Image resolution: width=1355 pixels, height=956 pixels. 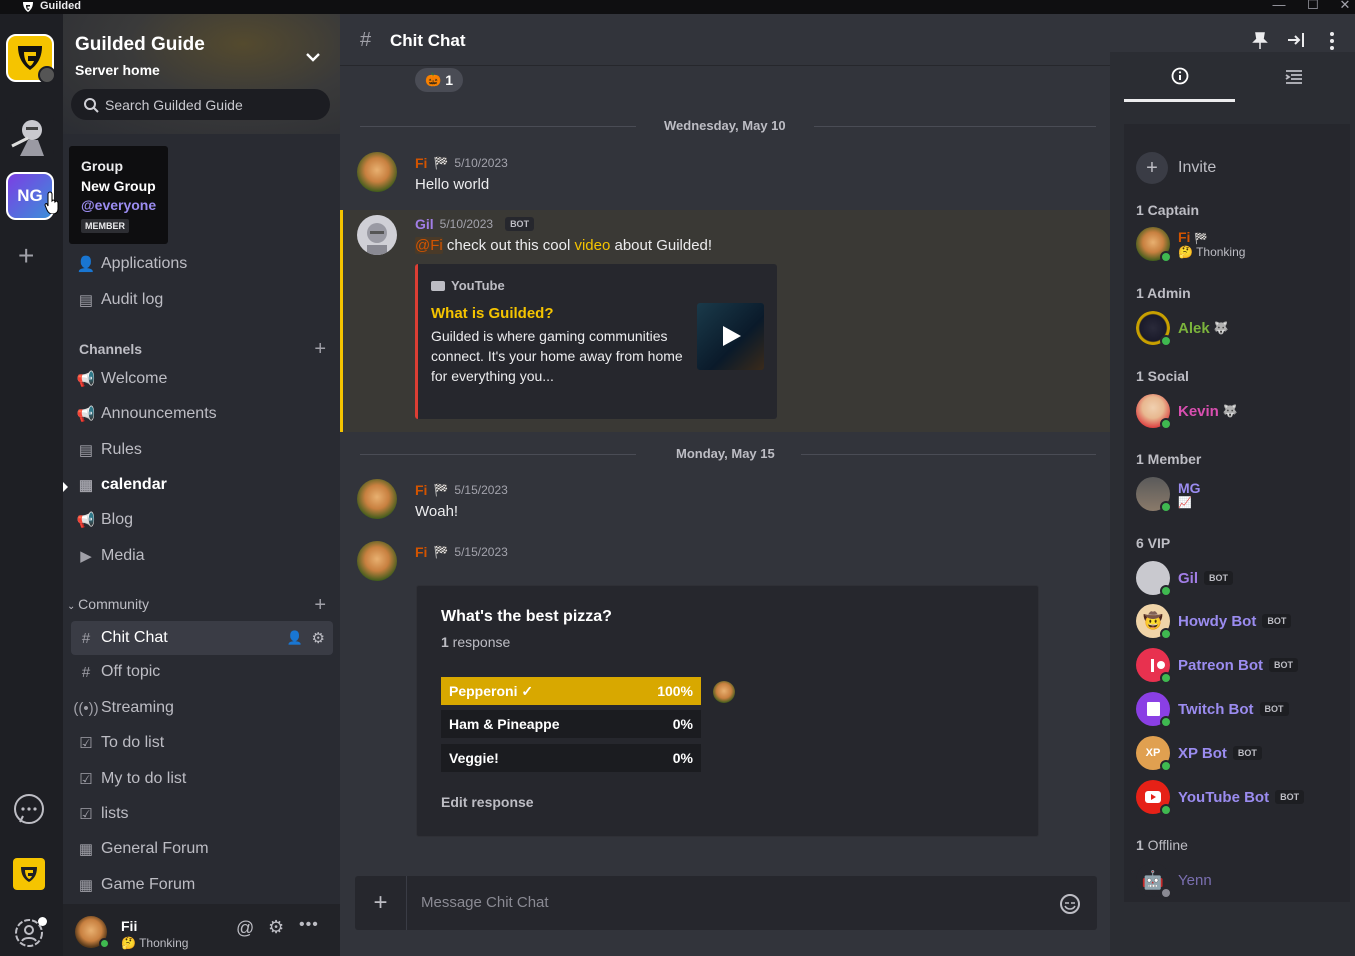 I want to click on channel-streaming: ((•)) Streaming, so click(x=202, y=708).